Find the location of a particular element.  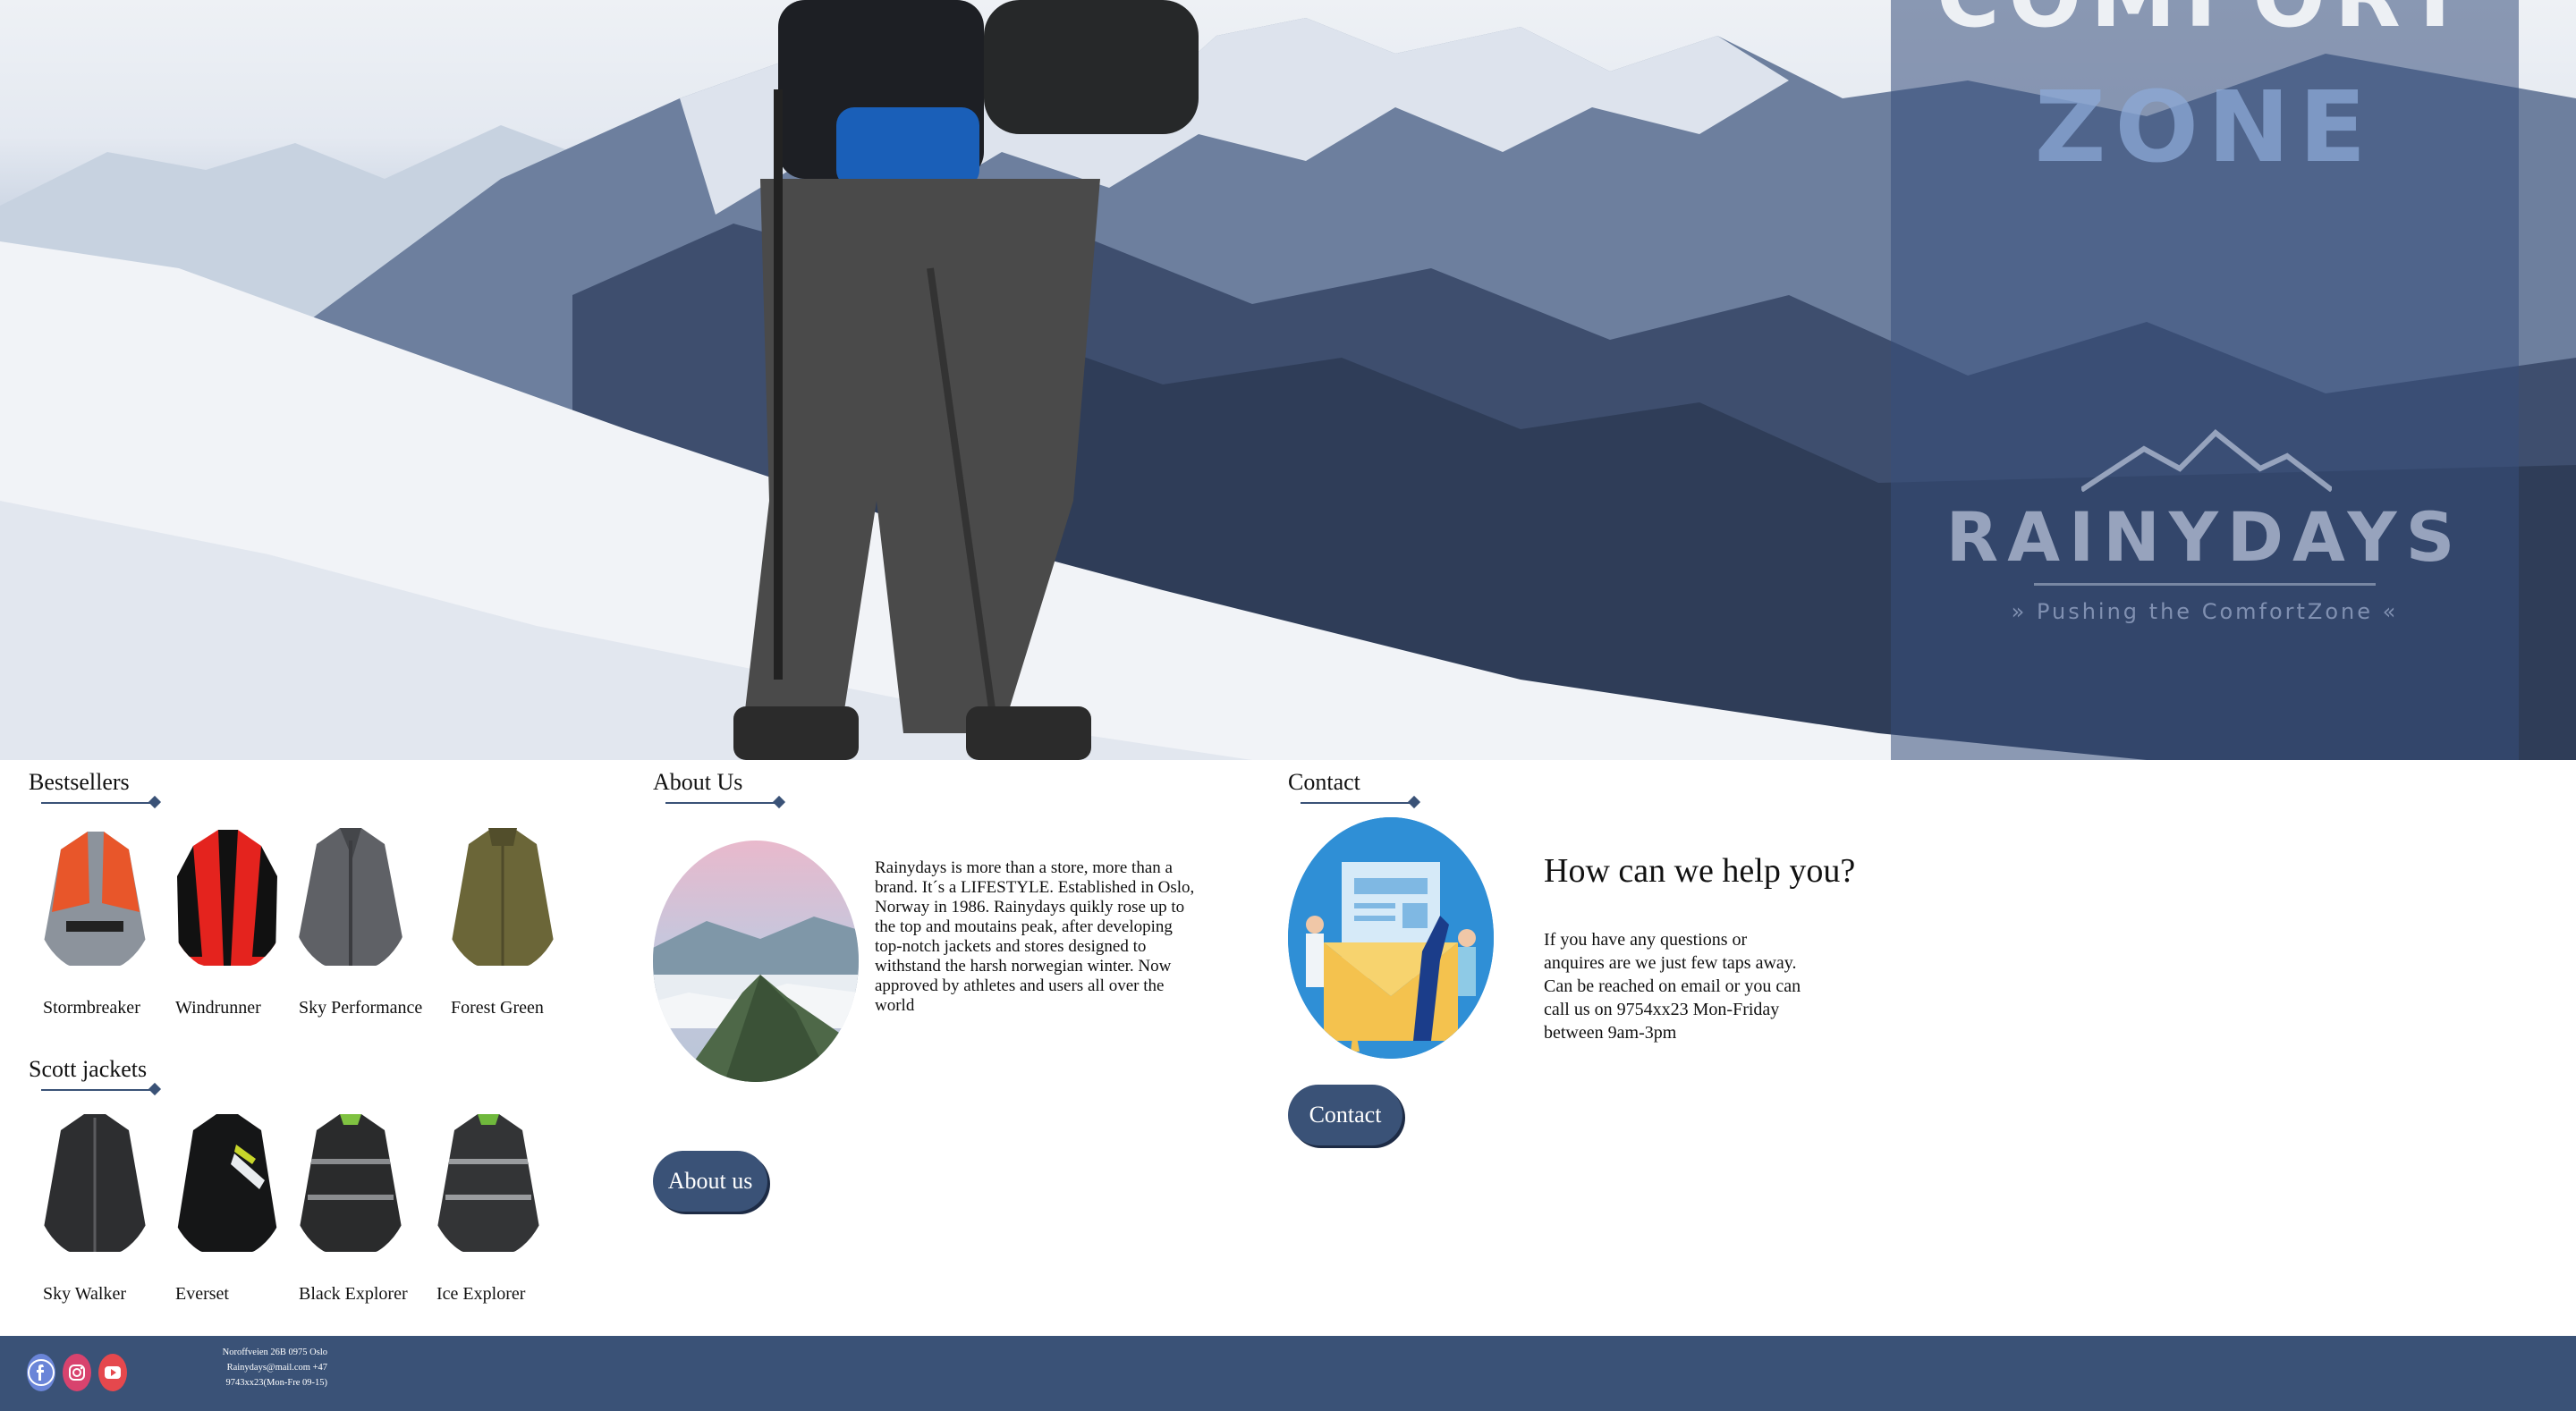

product-card-everset: Everset is located at coordinates (233, 1211).